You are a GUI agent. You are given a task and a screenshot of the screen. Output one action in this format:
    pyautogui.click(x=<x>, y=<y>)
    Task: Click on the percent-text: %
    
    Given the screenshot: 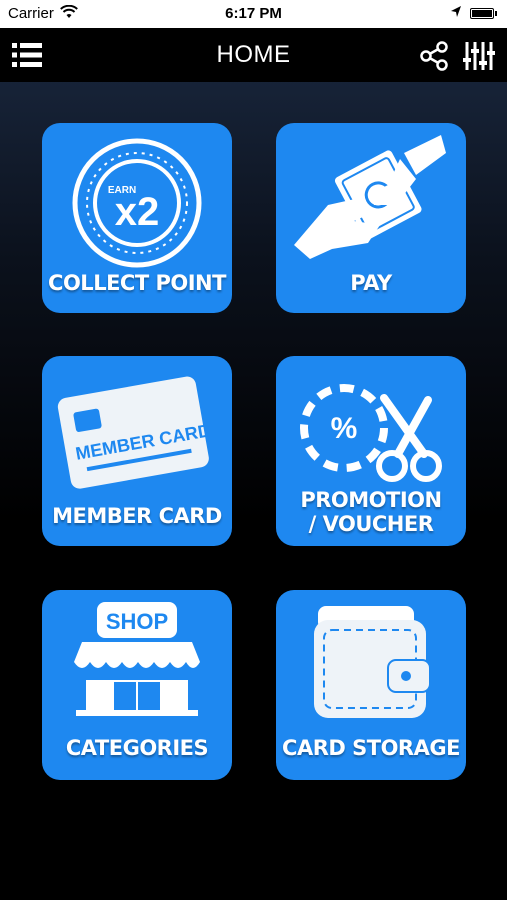 What is the action you would take?
    pyautogui.click(x=344, y=428)
    